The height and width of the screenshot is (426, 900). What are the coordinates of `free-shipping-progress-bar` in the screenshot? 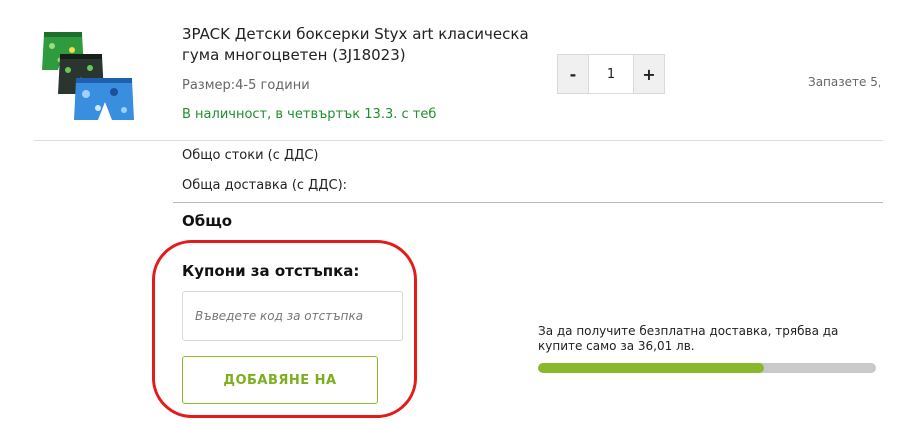 It's located at (707, 368).